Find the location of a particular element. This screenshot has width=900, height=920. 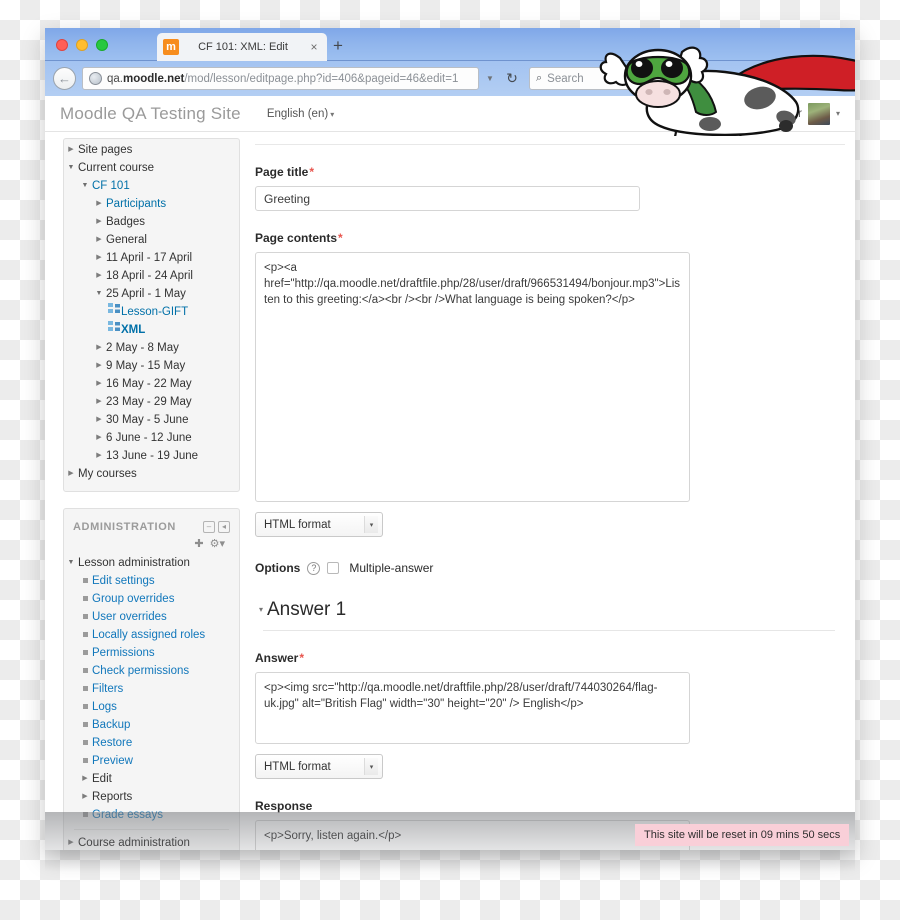

answer-format-select: HTML format ▾ is located at coordinates (319, 766).